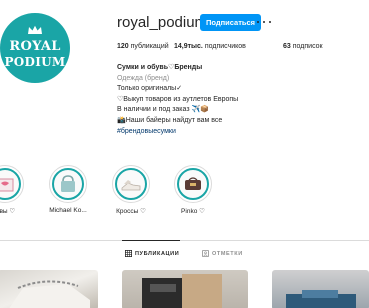  I want to click on profile-avatar: ROYAL PODIUM, so click(35, 48).